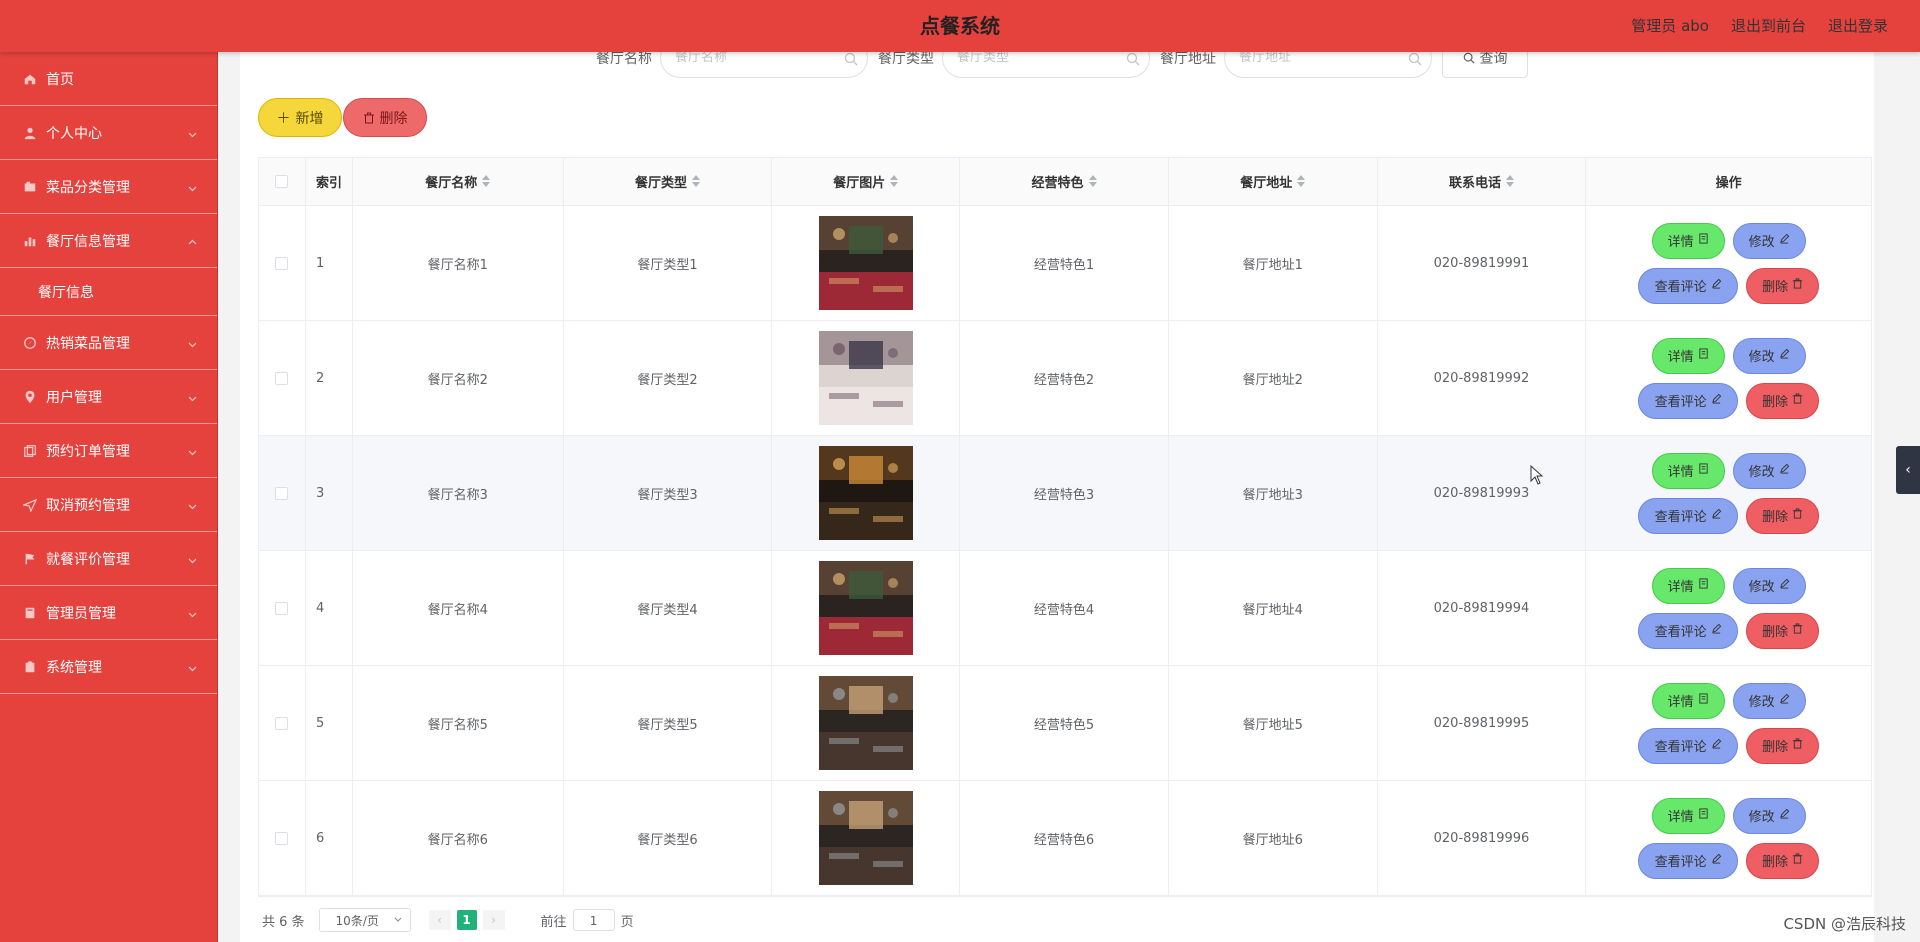 The width and height of the screenshot is (1920, 942). What do you see at coordinates (108, 79) in the screenshot?
I see `sidebar-item-0: 首页` at bounding box center [108, 79].